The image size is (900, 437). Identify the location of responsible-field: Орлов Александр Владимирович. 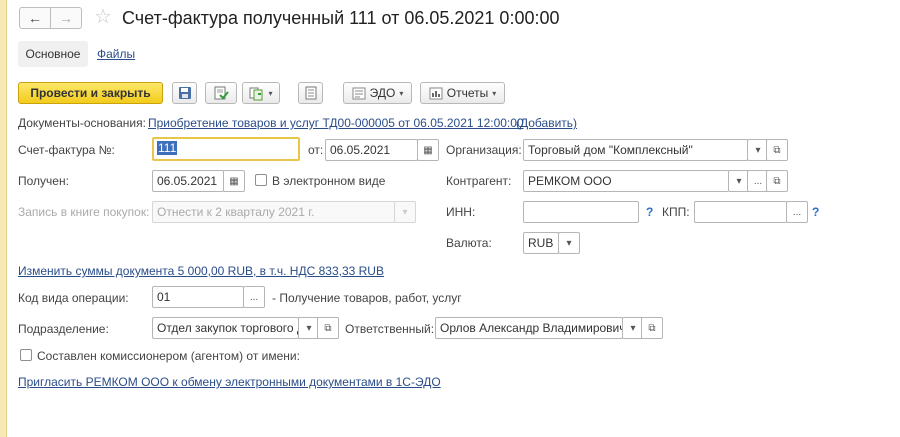
(529, 328).